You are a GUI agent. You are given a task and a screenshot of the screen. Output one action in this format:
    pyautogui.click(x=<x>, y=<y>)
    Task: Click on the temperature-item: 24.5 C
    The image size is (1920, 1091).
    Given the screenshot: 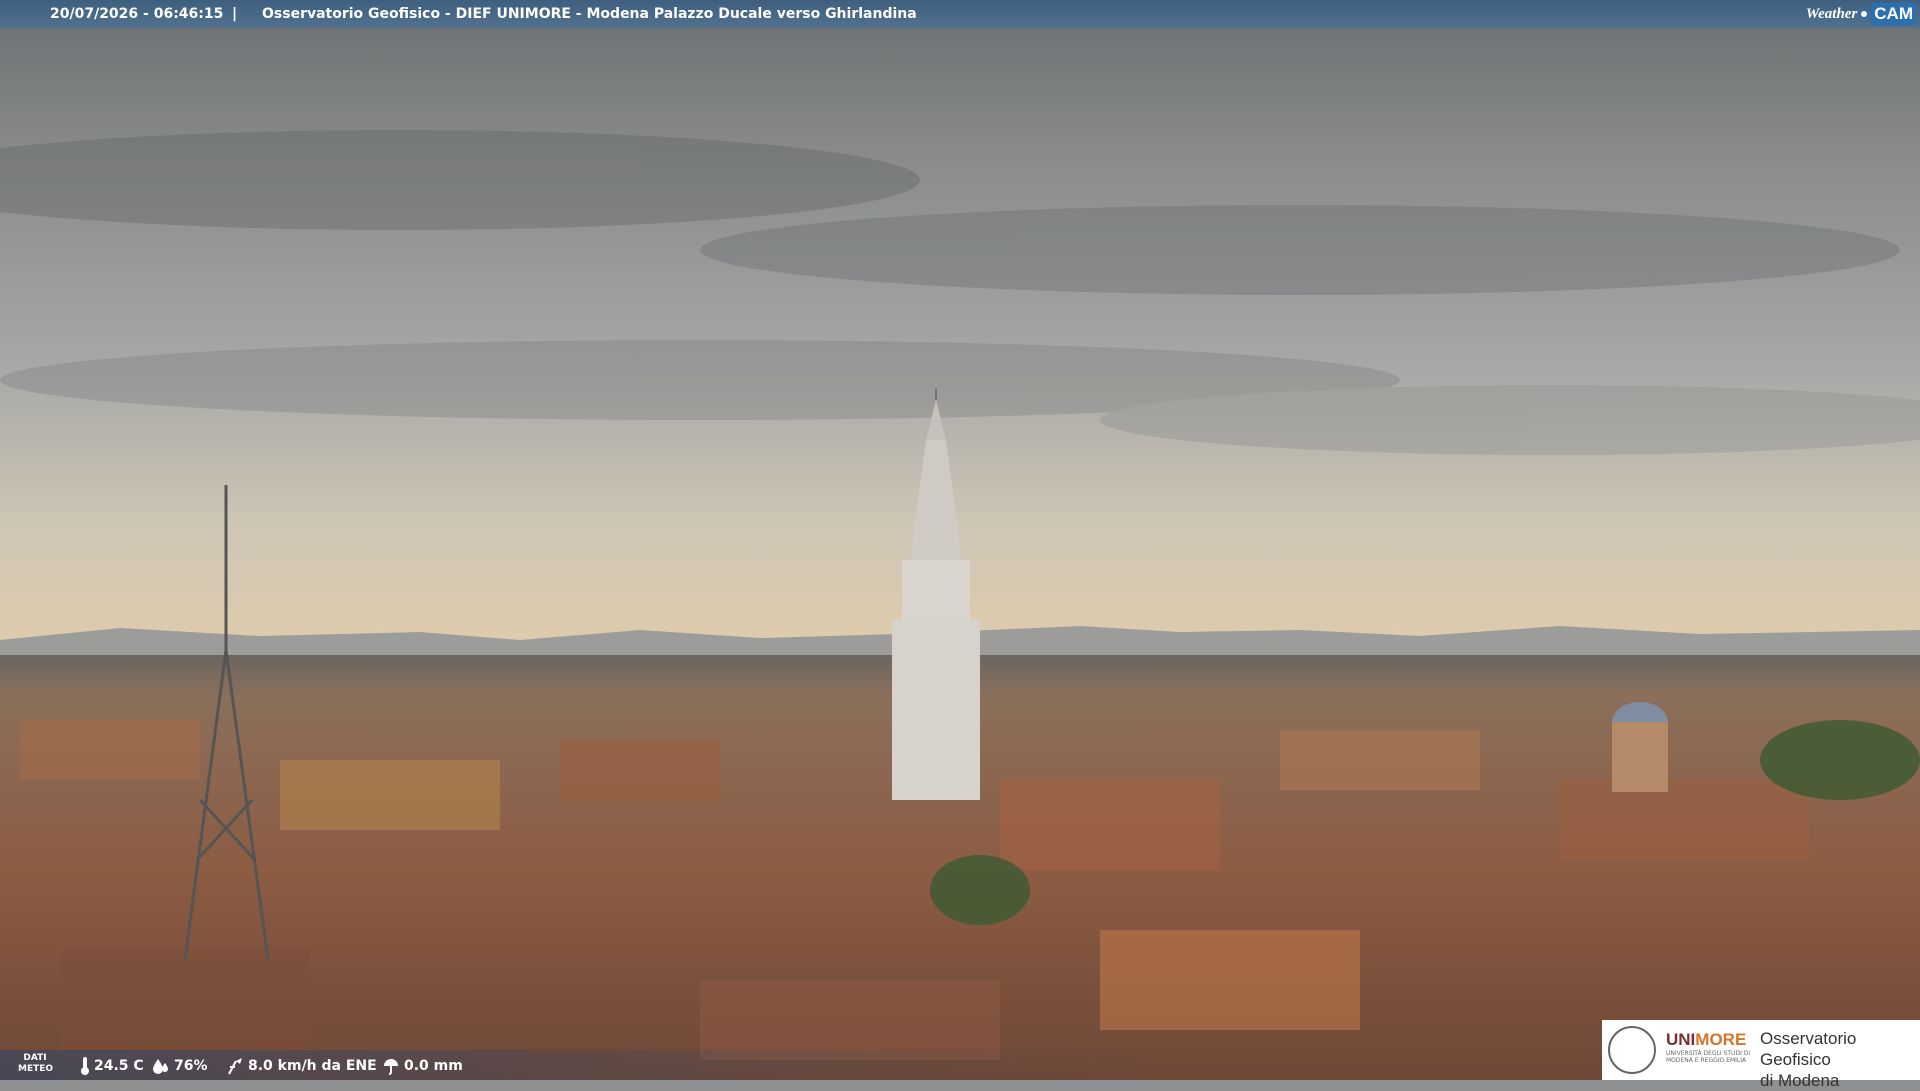 What is the action you would take?
    pyautogui.click(x=112, y=1066)
    